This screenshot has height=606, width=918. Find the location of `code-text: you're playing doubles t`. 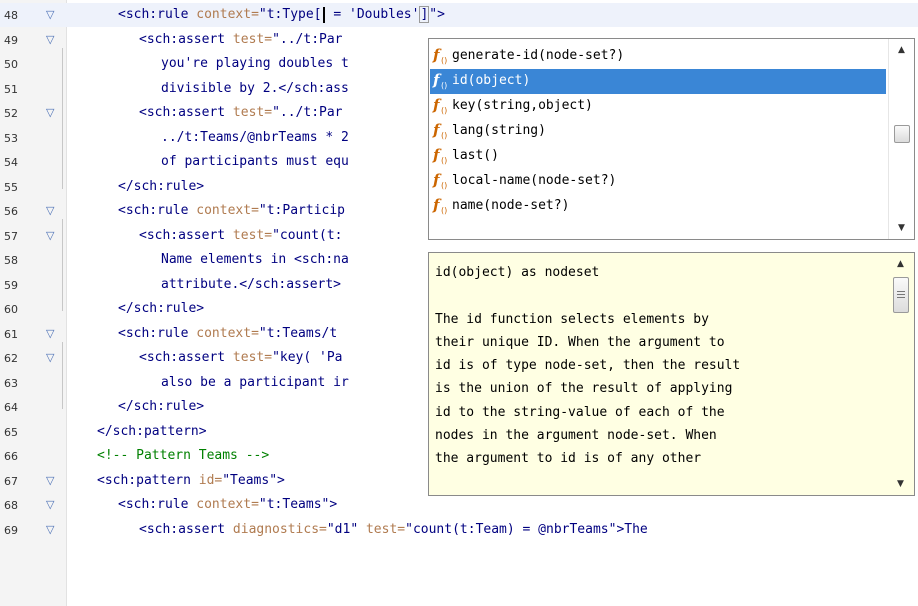

code-text: you're playing doubles t is located at coordinates (255, 64).